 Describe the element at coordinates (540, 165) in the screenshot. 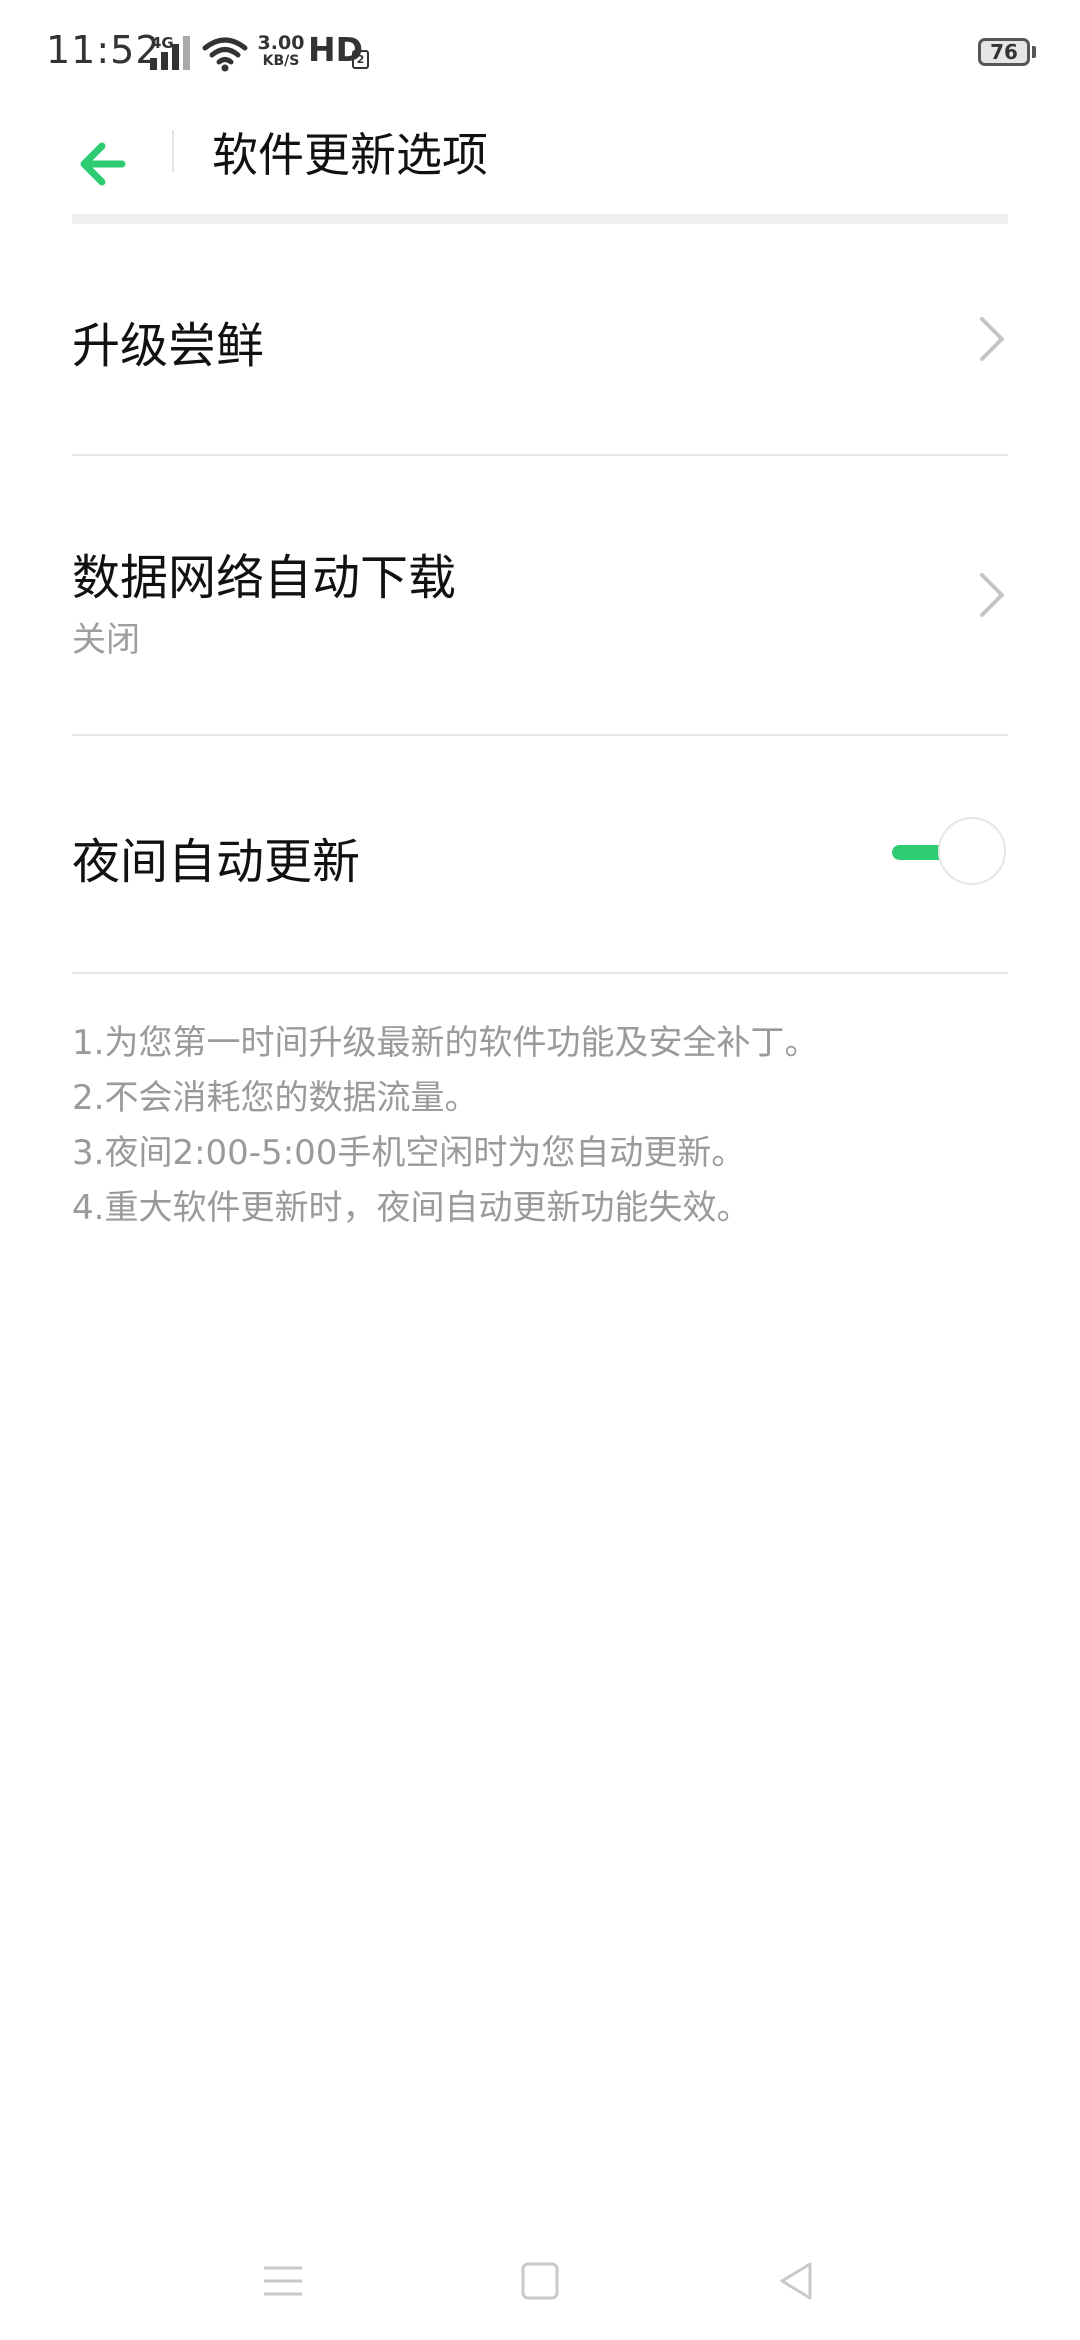

I see `app-header: 软件更新选项` at that location.